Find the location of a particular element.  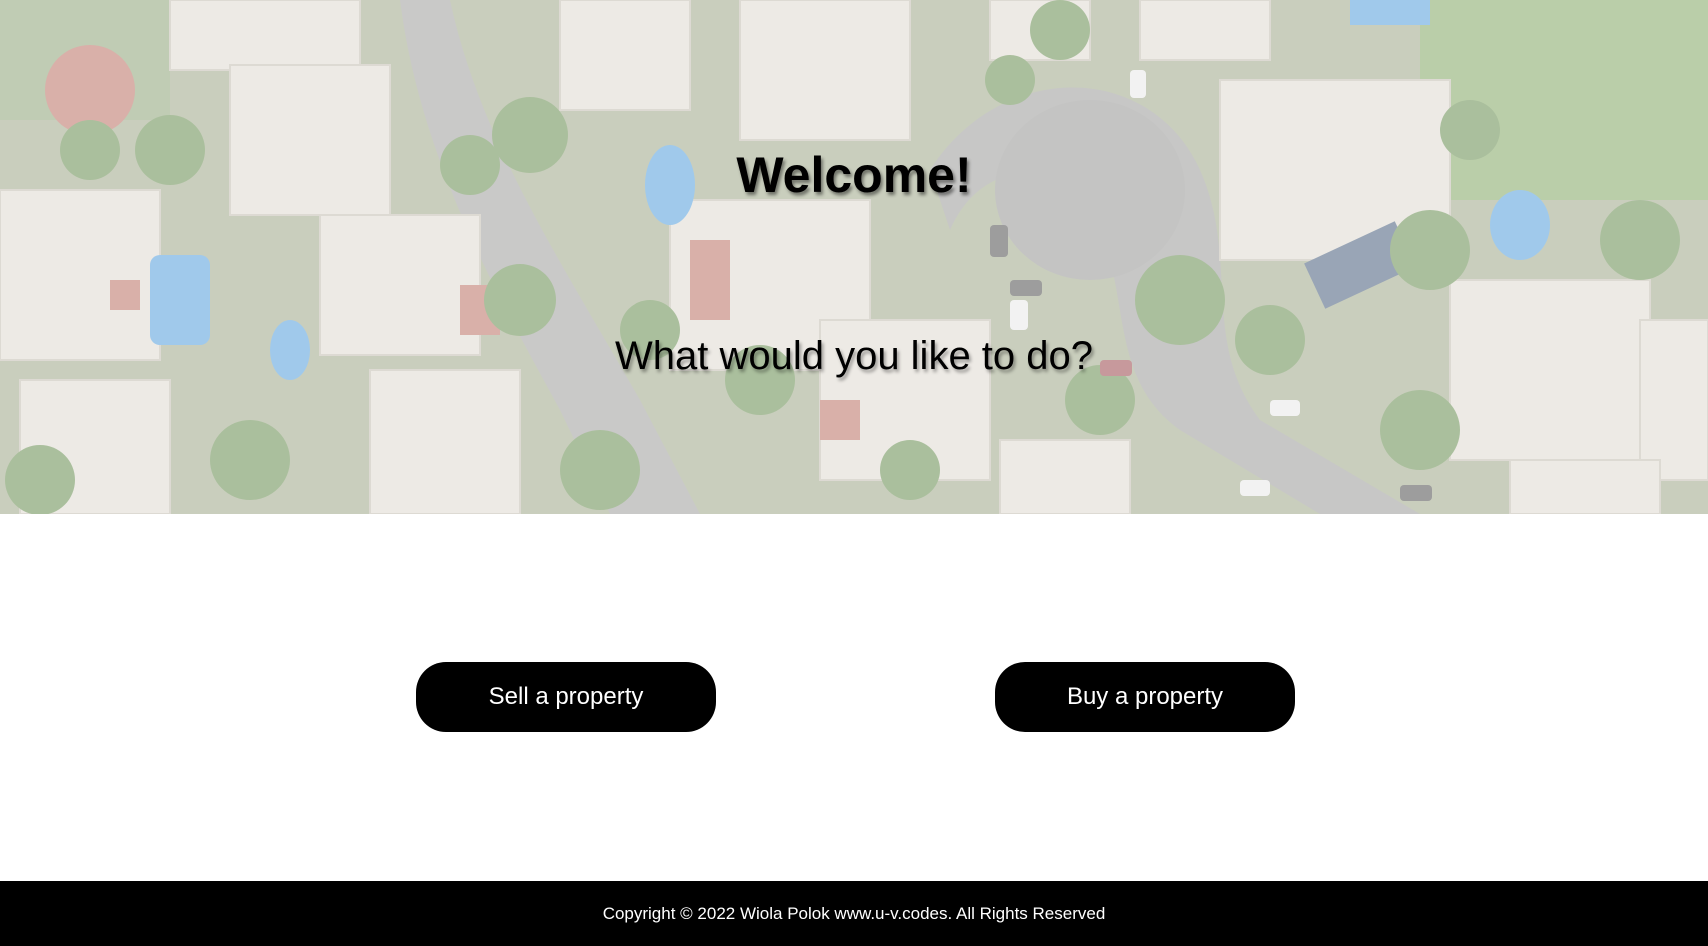

sell-property-button: Sell a property is located at coordinates (566, 697).